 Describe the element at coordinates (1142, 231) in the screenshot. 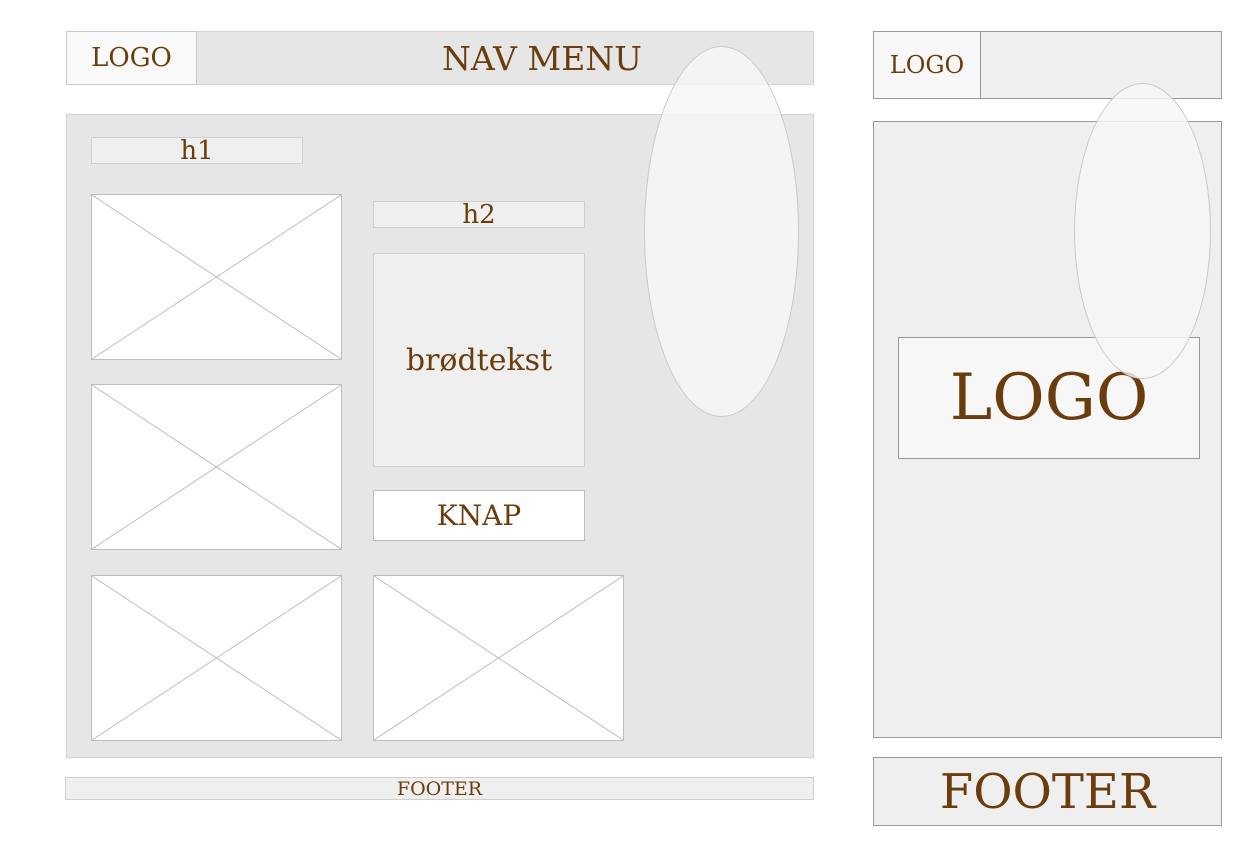

I see `mobile-ellipse-shape` at that location.